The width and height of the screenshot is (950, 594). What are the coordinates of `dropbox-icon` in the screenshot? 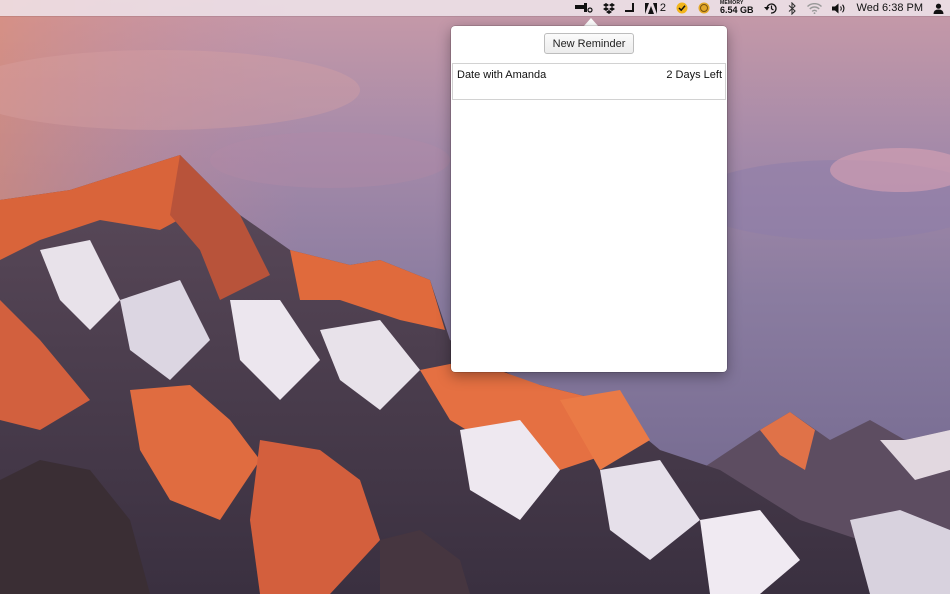 It's located at (608, 8).